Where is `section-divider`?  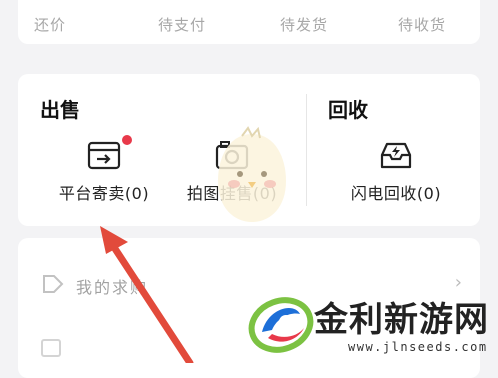
section-divider is located at coordinates (306, 150).